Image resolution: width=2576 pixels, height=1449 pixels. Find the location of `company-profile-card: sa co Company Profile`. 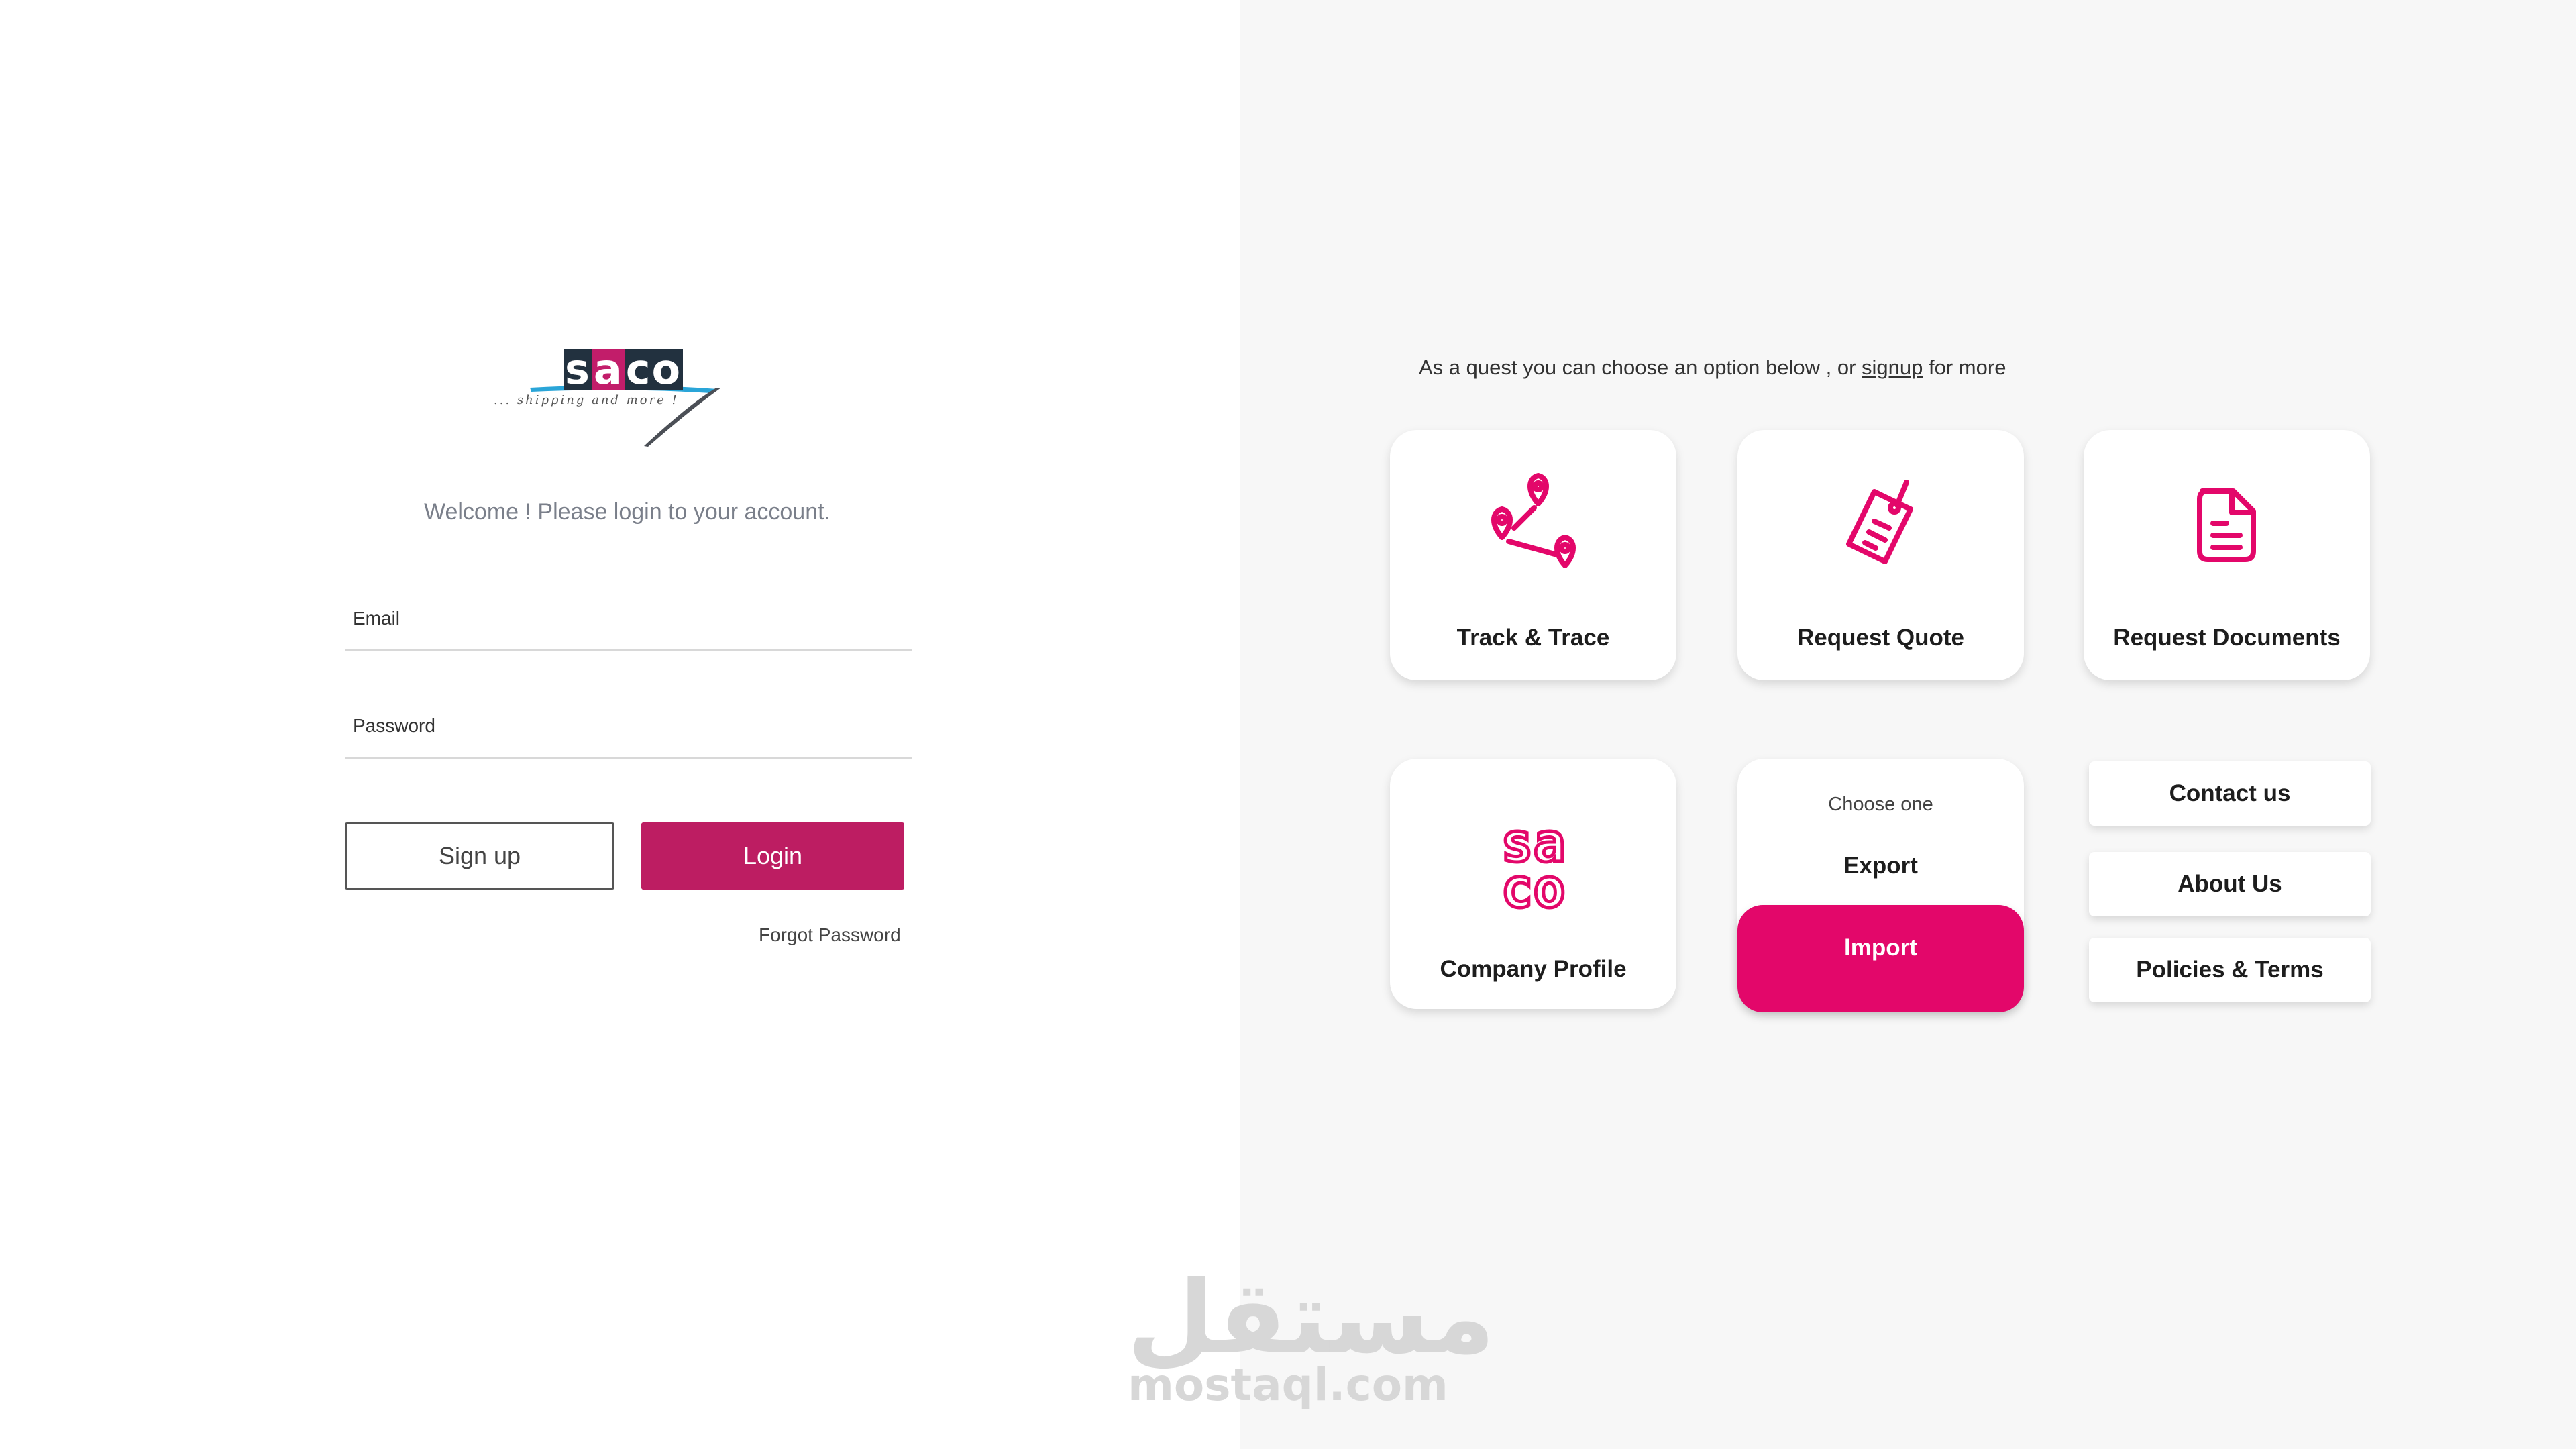

company-profile-card: sa co Company Profile is located at coordinates (1533, 884).